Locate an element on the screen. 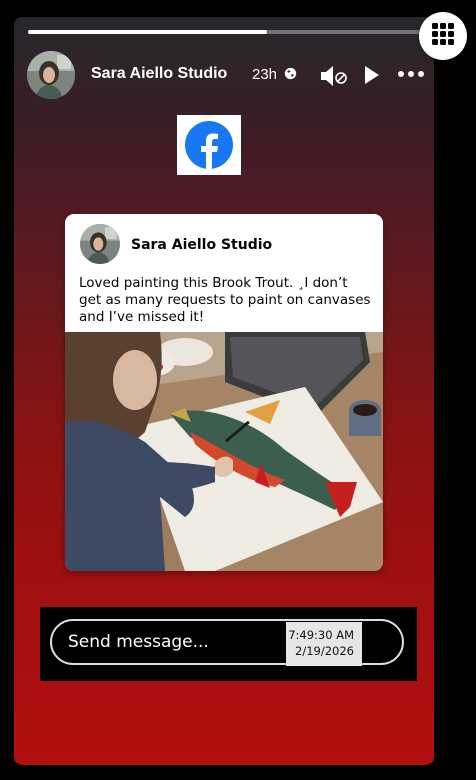 The image size is (476, 780). story-time: 23h is located at coordinates (265, 74).